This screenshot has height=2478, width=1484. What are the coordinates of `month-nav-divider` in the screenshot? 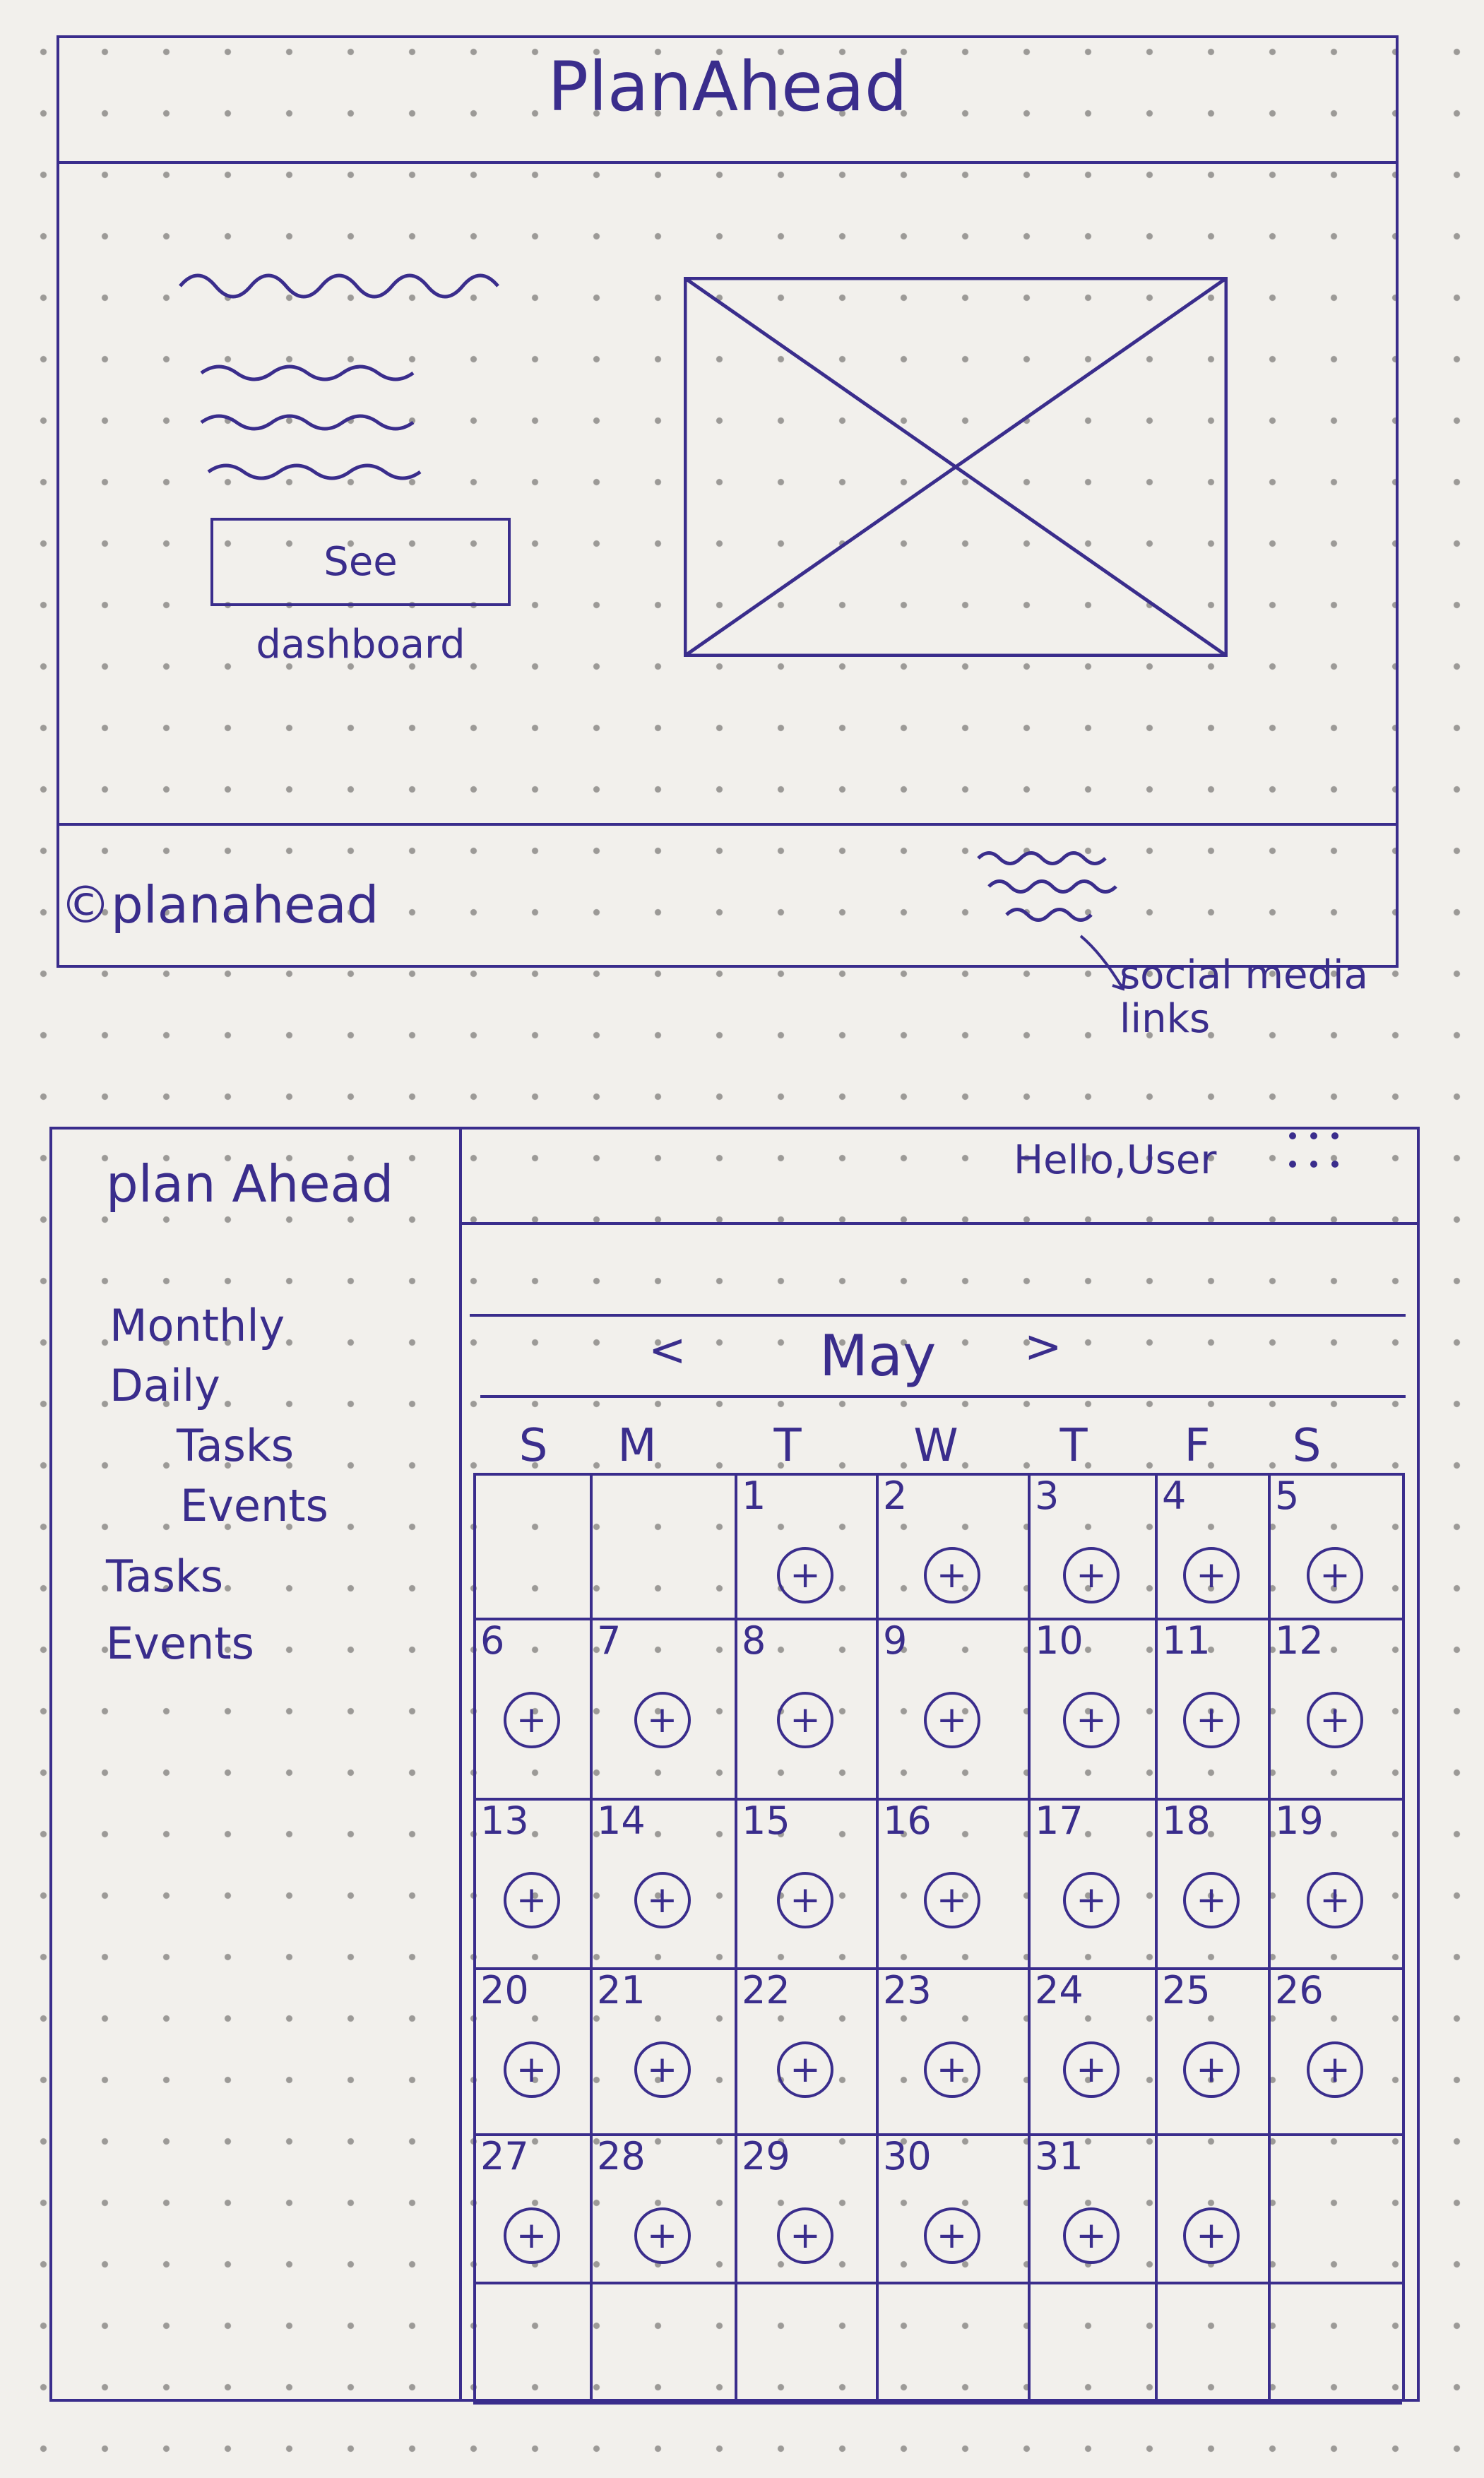 It's located at (943, 1396).